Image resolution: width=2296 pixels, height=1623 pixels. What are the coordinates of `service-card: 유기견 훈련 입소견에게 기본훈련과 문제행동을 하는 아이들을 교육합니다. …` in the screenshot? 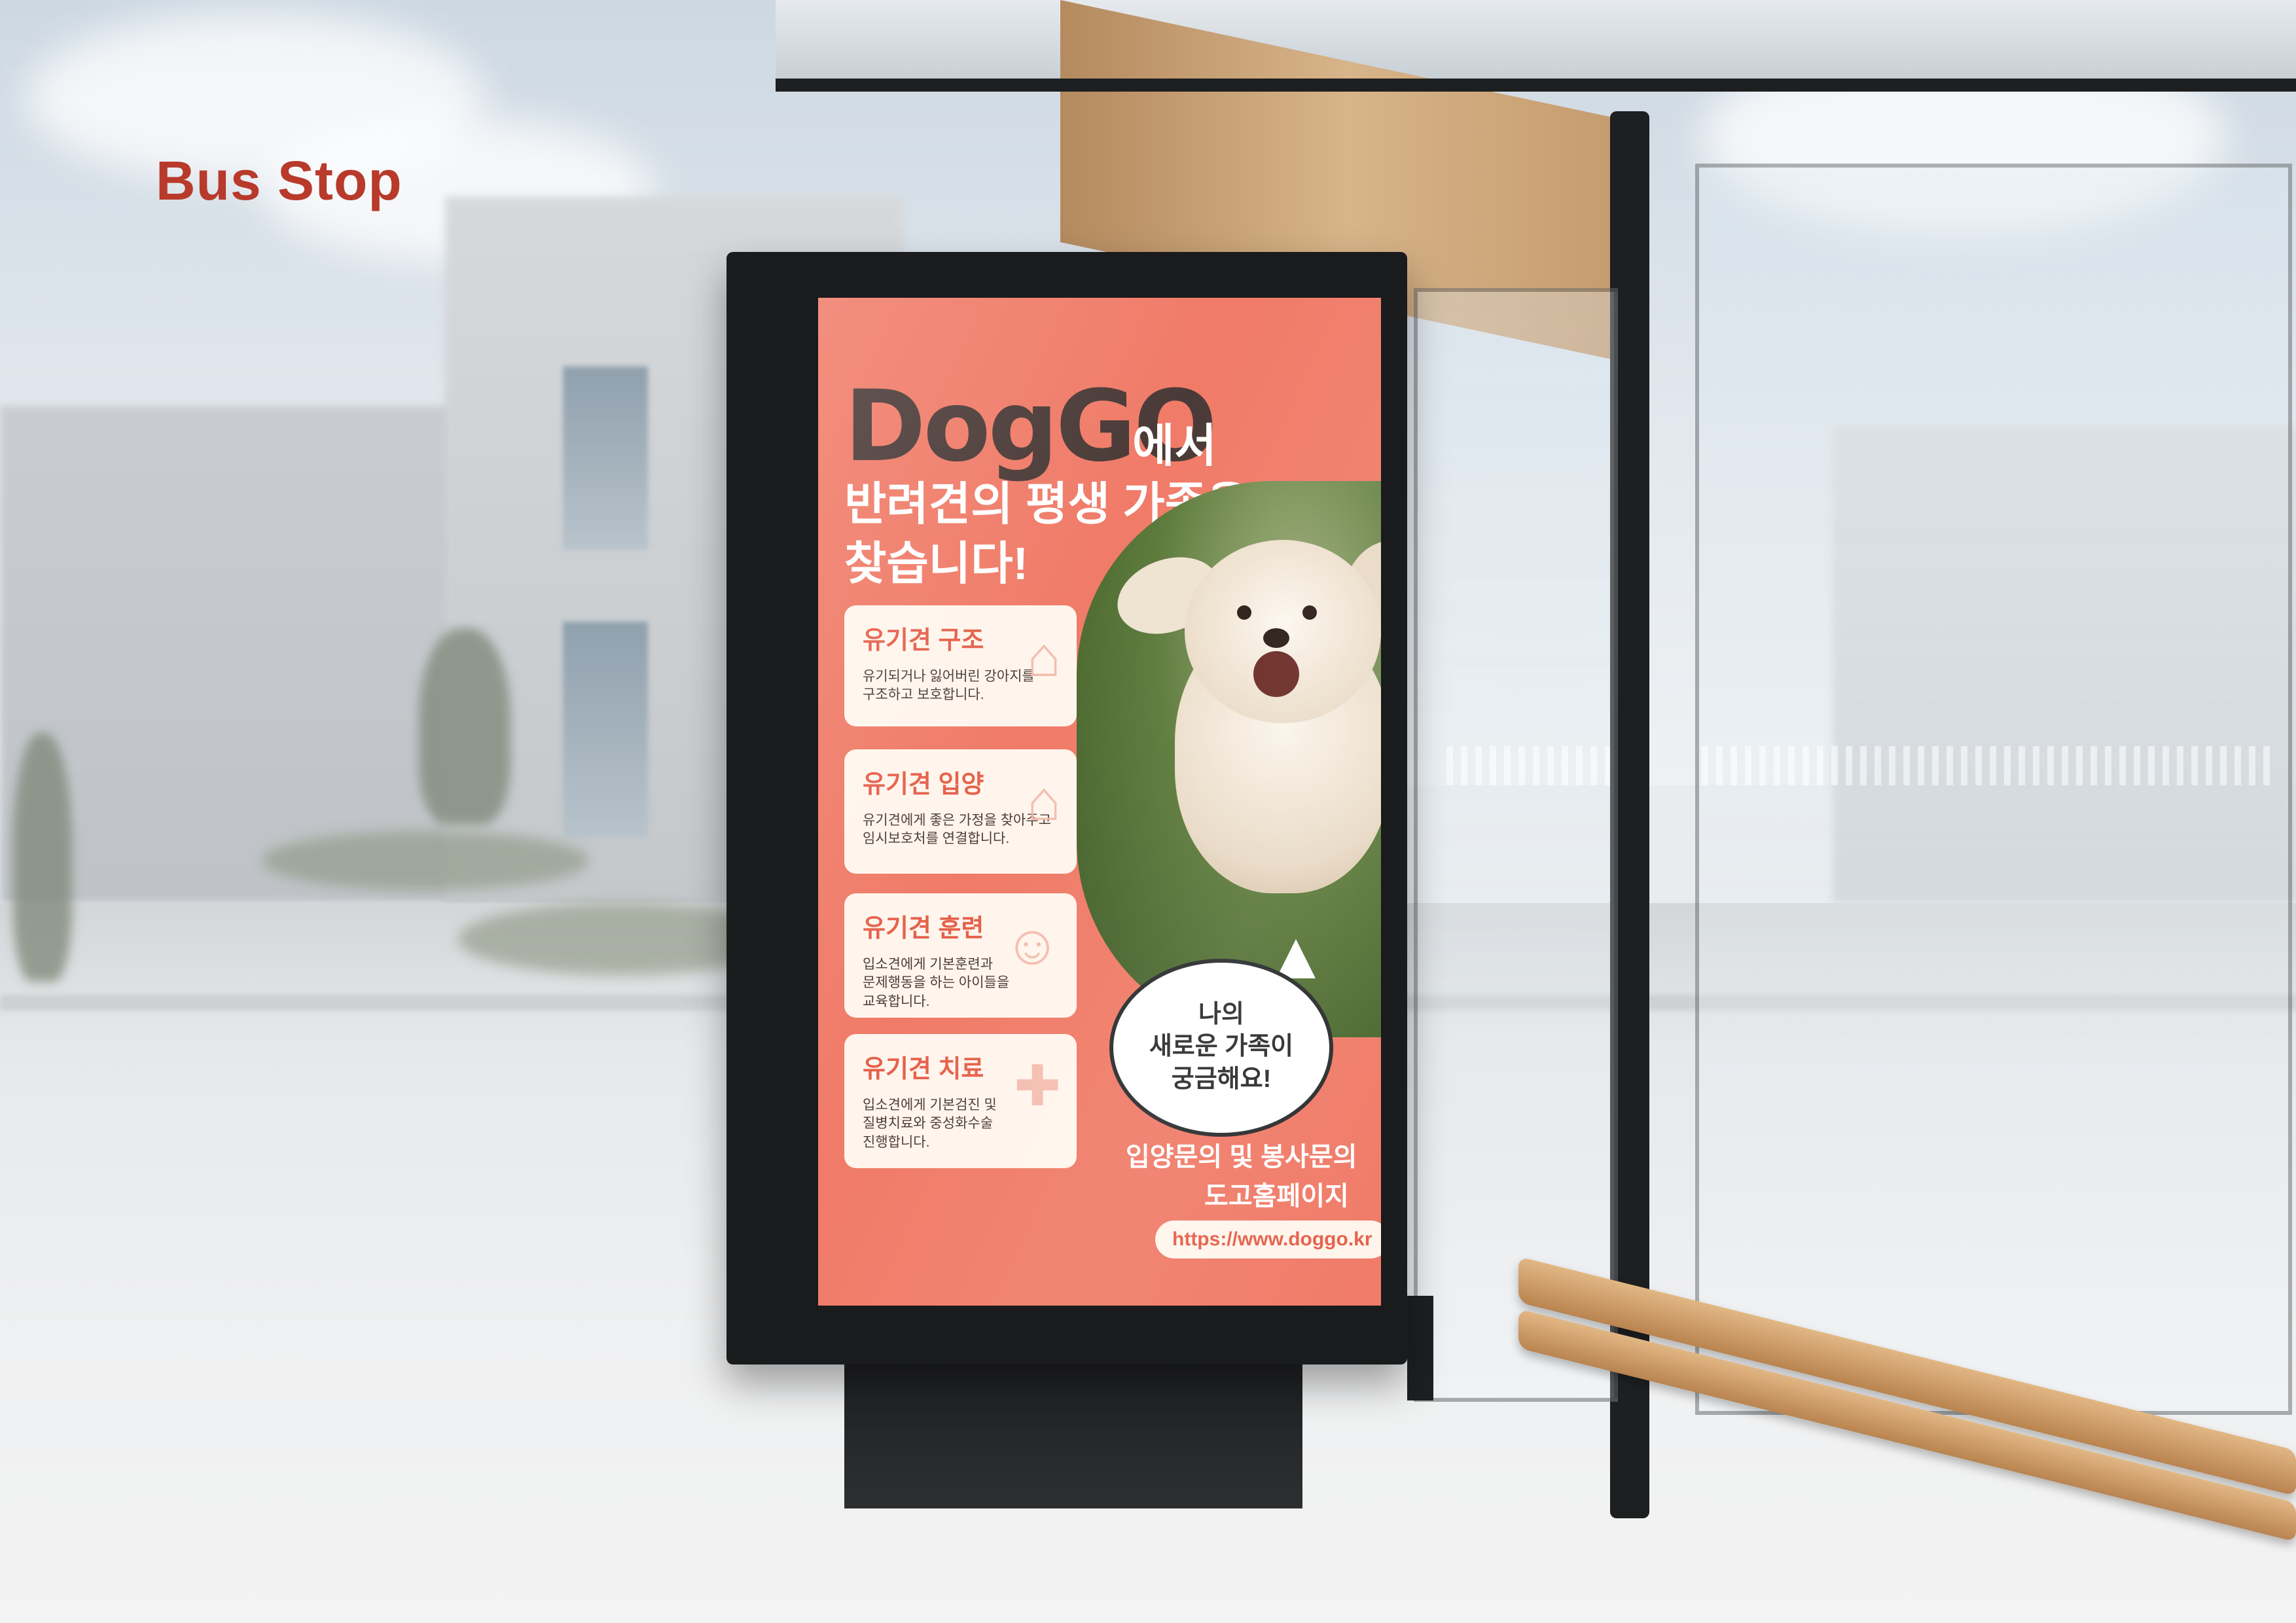 It's located at (960, 955).